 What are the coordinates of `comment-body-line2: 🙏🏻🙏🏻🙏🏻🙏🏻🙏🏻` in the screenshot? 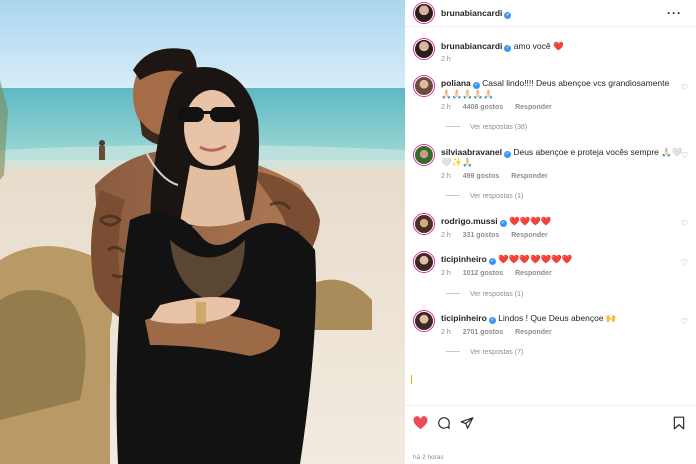 It's located at (467, 94).